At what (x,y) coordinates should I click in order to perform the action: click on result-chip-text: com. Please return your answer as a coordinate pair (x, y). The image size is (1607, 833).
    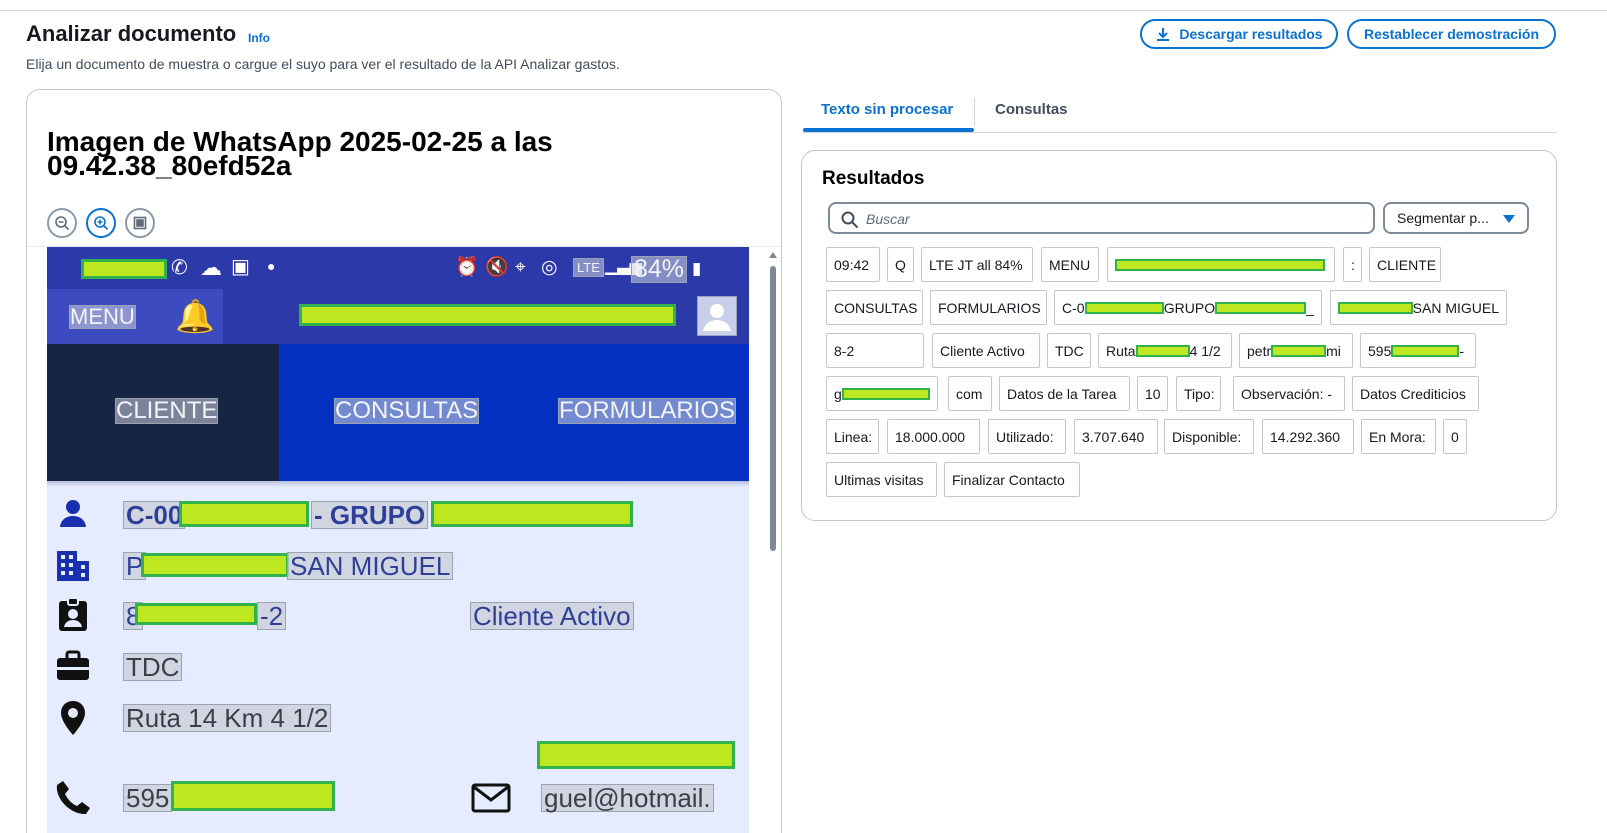
    Looking at the image, I should click on (969, 393).